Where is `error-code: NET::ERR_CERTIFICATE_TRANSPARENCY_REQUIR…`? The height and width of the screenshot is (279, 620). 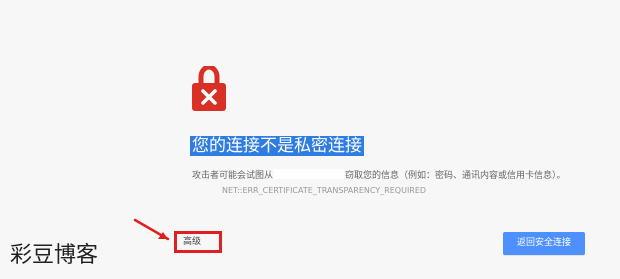
error-code: NET::ERR_CERTIFICATE_TRANSPARENCY_REQUIR… is located at coordinates (324, 190).